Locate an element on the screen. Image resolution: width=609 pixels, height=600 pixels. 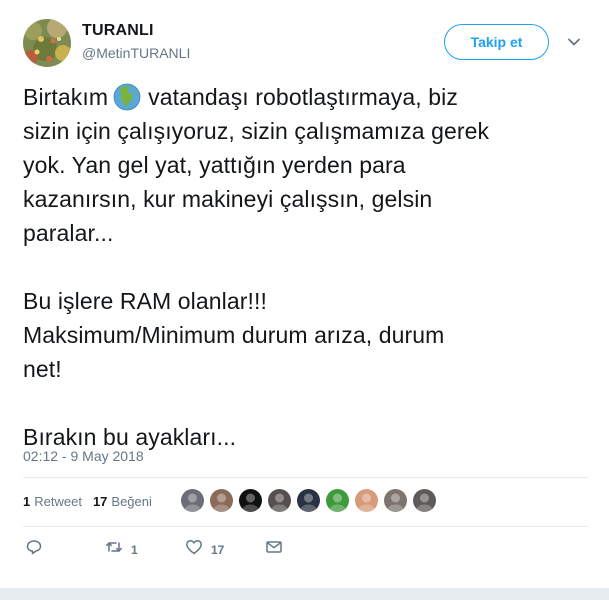
tweet-line: net! is located at coordinates (42, 369).